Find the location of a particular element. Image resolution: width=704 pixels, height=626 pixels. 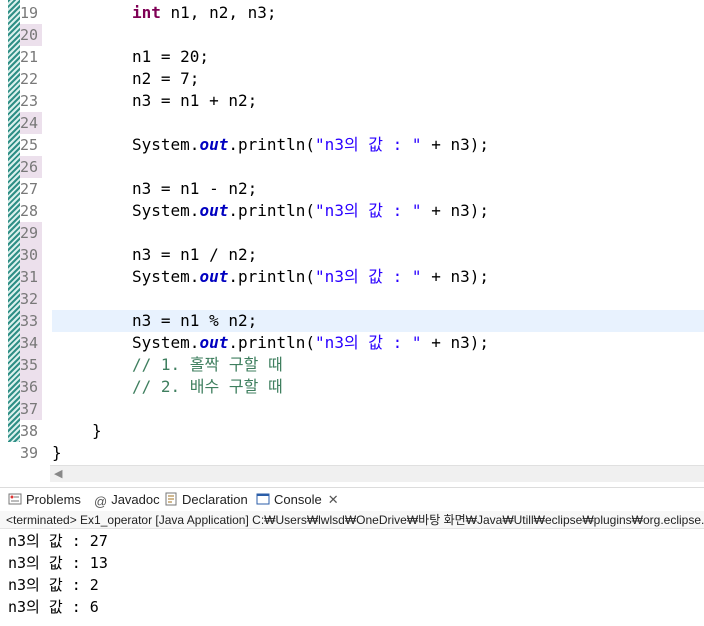

line-number: 39 is located at coordinates (29, 453).